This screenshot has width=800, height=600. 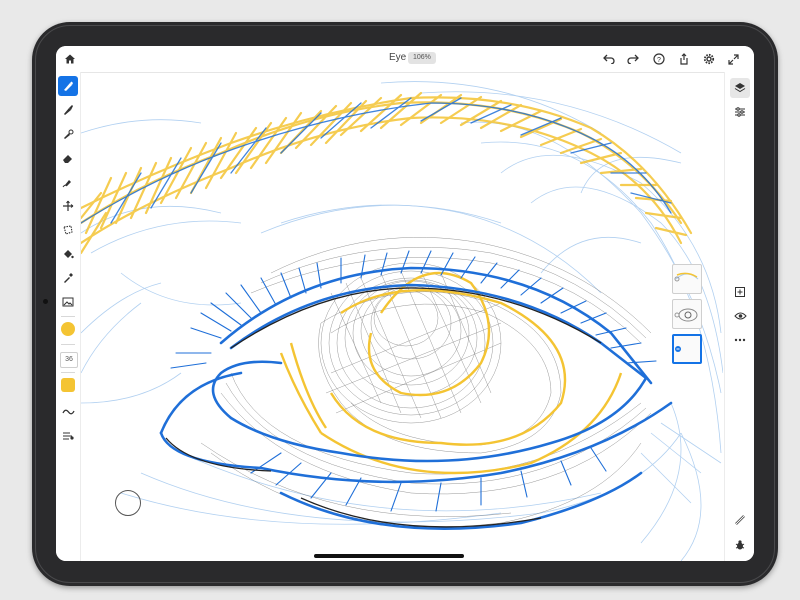 What do you see at coordinates (397, 57) in the screenshot?
I see `document-title: Eye` at bounding box center [397, 57].